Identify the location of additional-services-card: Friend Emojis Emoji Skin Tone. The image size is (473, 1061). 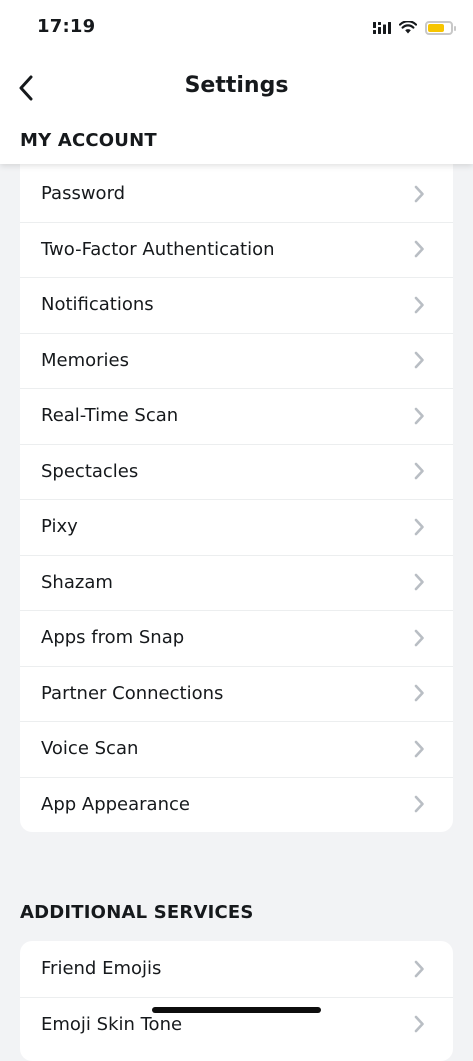
(236, 1001).